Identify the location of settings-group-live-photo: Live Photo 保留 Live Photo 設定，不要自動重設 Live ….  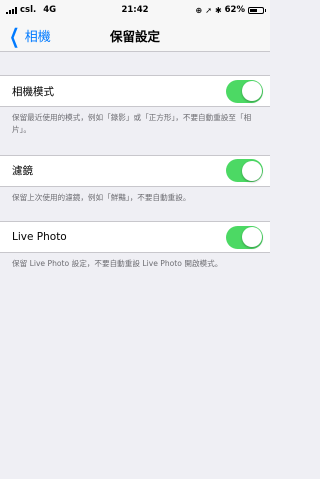
(135, 245).